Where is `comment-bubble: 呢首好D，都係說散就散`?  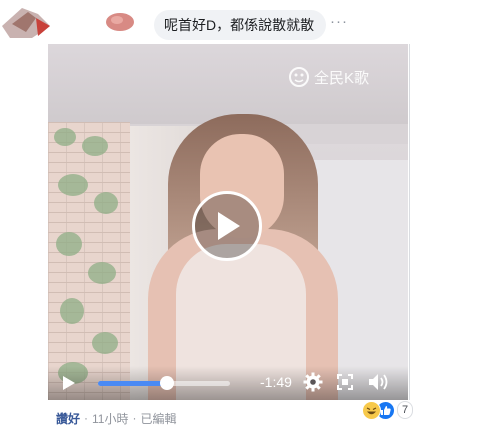 comment-bubble: 呢首好D，都係說散就散 is located at coordinates (240, 25).